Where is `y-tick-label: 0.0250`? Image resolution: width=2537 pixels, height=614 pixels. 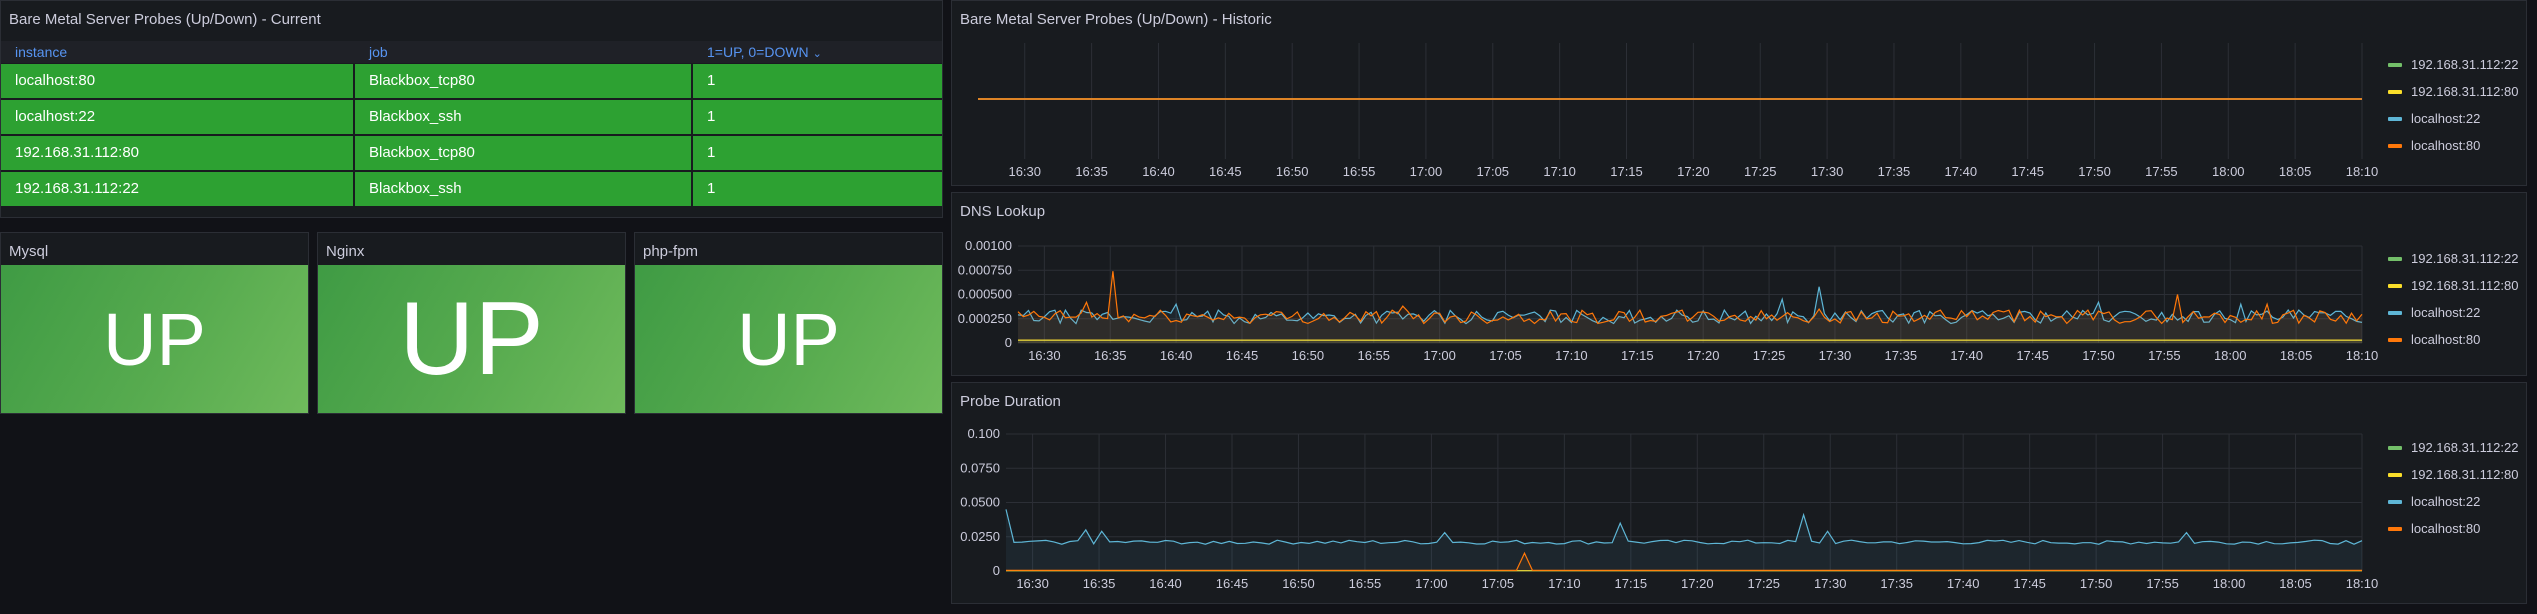
y-tick-label: 0.0250 is located at coordinates (980, 536).